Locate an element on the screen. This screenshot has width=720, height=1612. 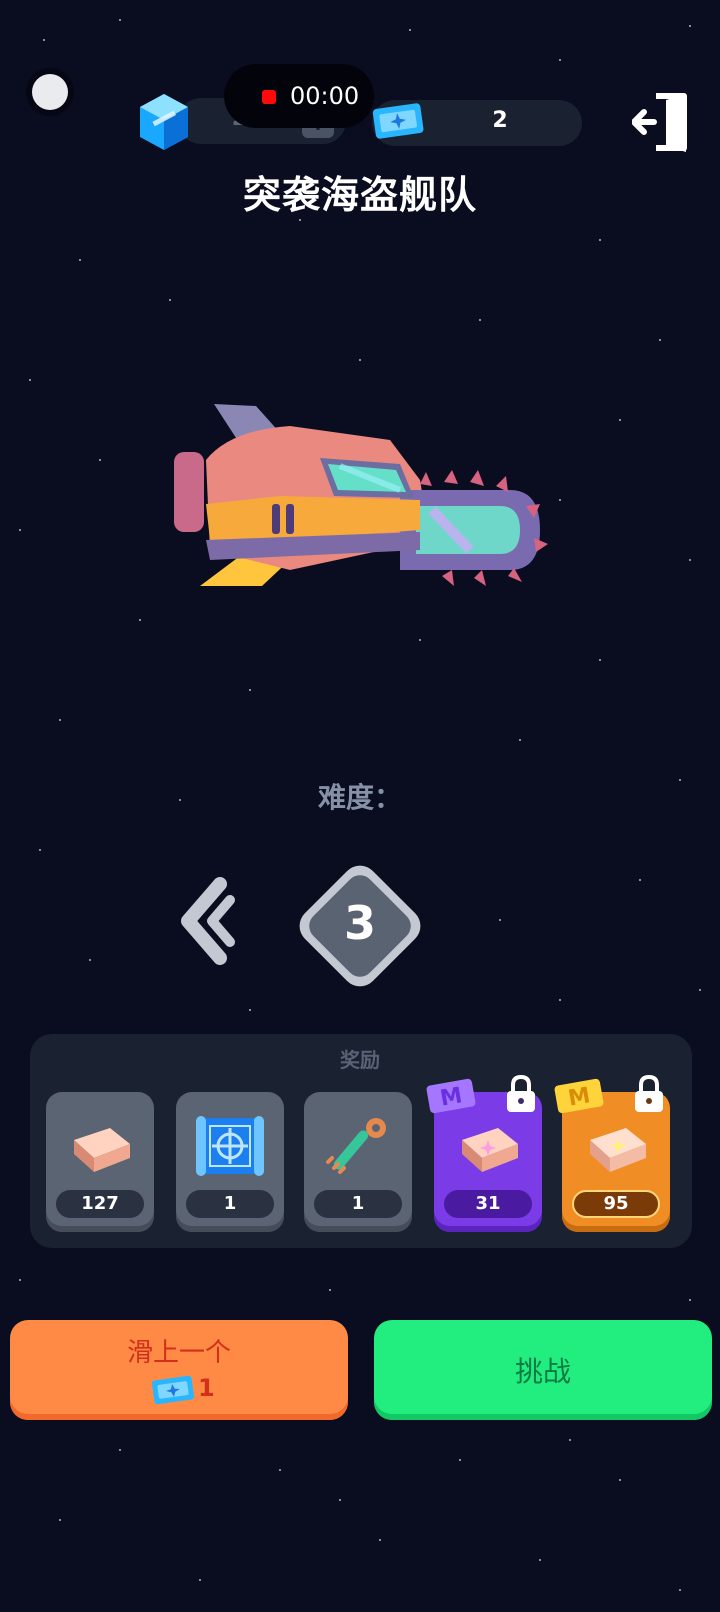
record-dot-icon is located at coordinates (269, 97).